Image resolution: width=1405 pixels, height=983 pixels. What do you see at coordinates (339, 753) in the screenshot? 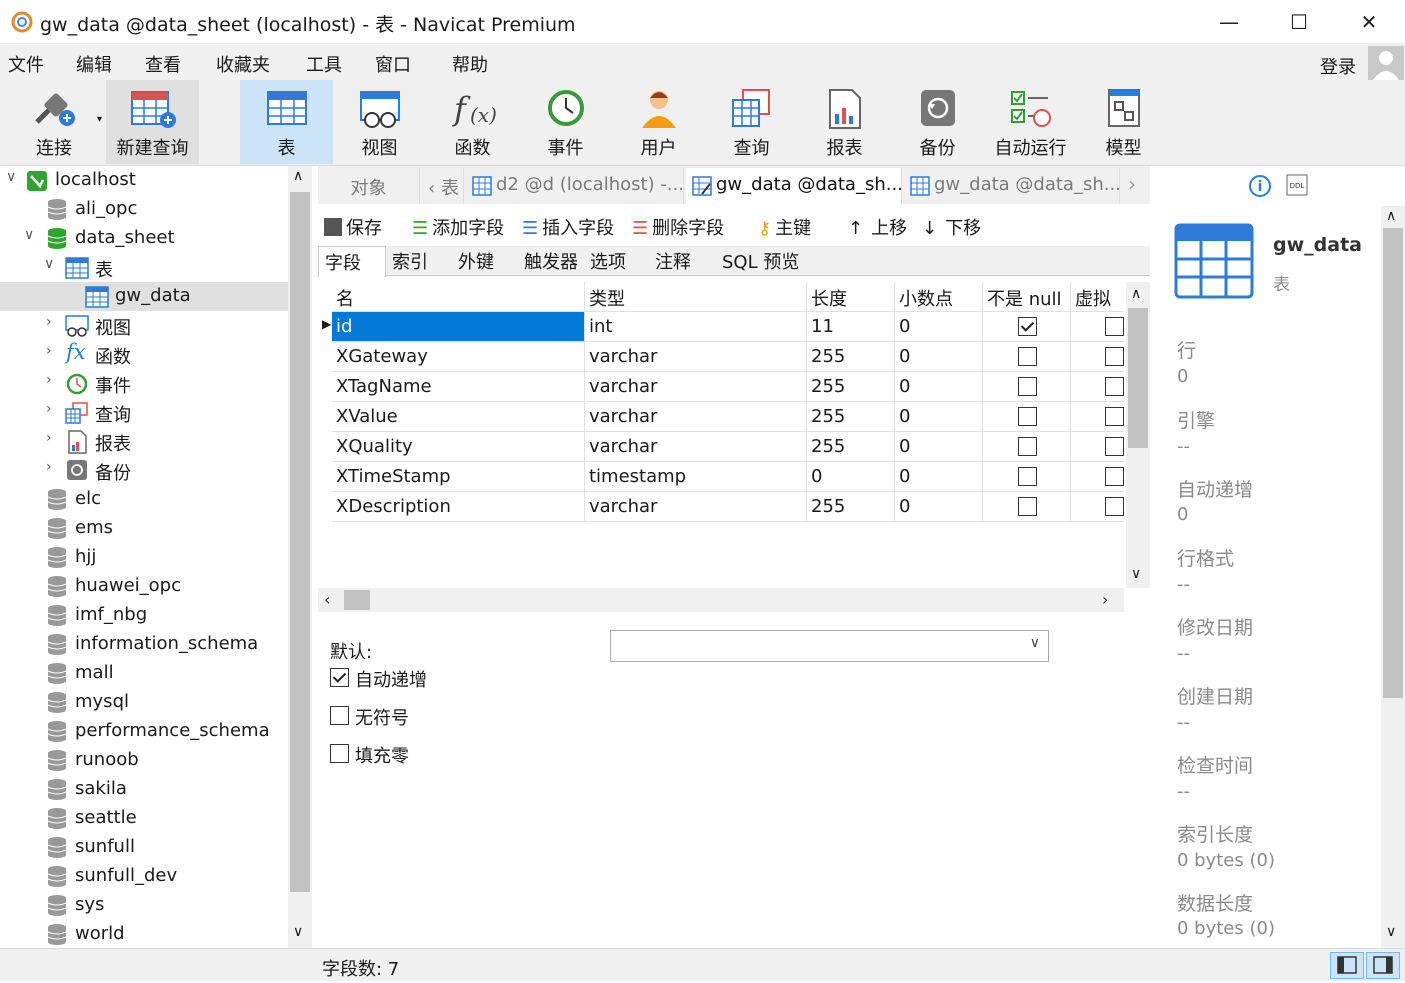
I see `zerofill-checkbox` at bounding box center [339, 753].